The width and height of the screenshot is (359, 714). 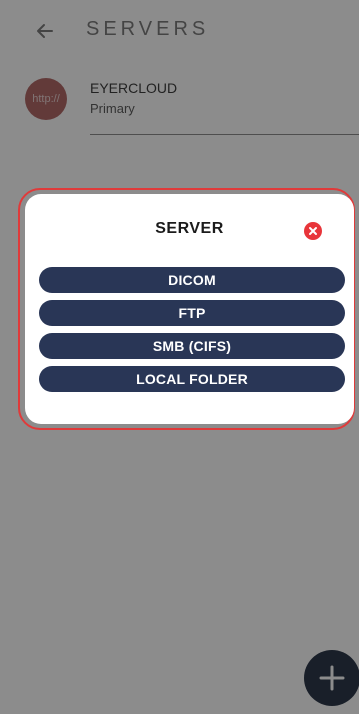 I want to click on ftp-button: FTP, so click(x=192, y=313).